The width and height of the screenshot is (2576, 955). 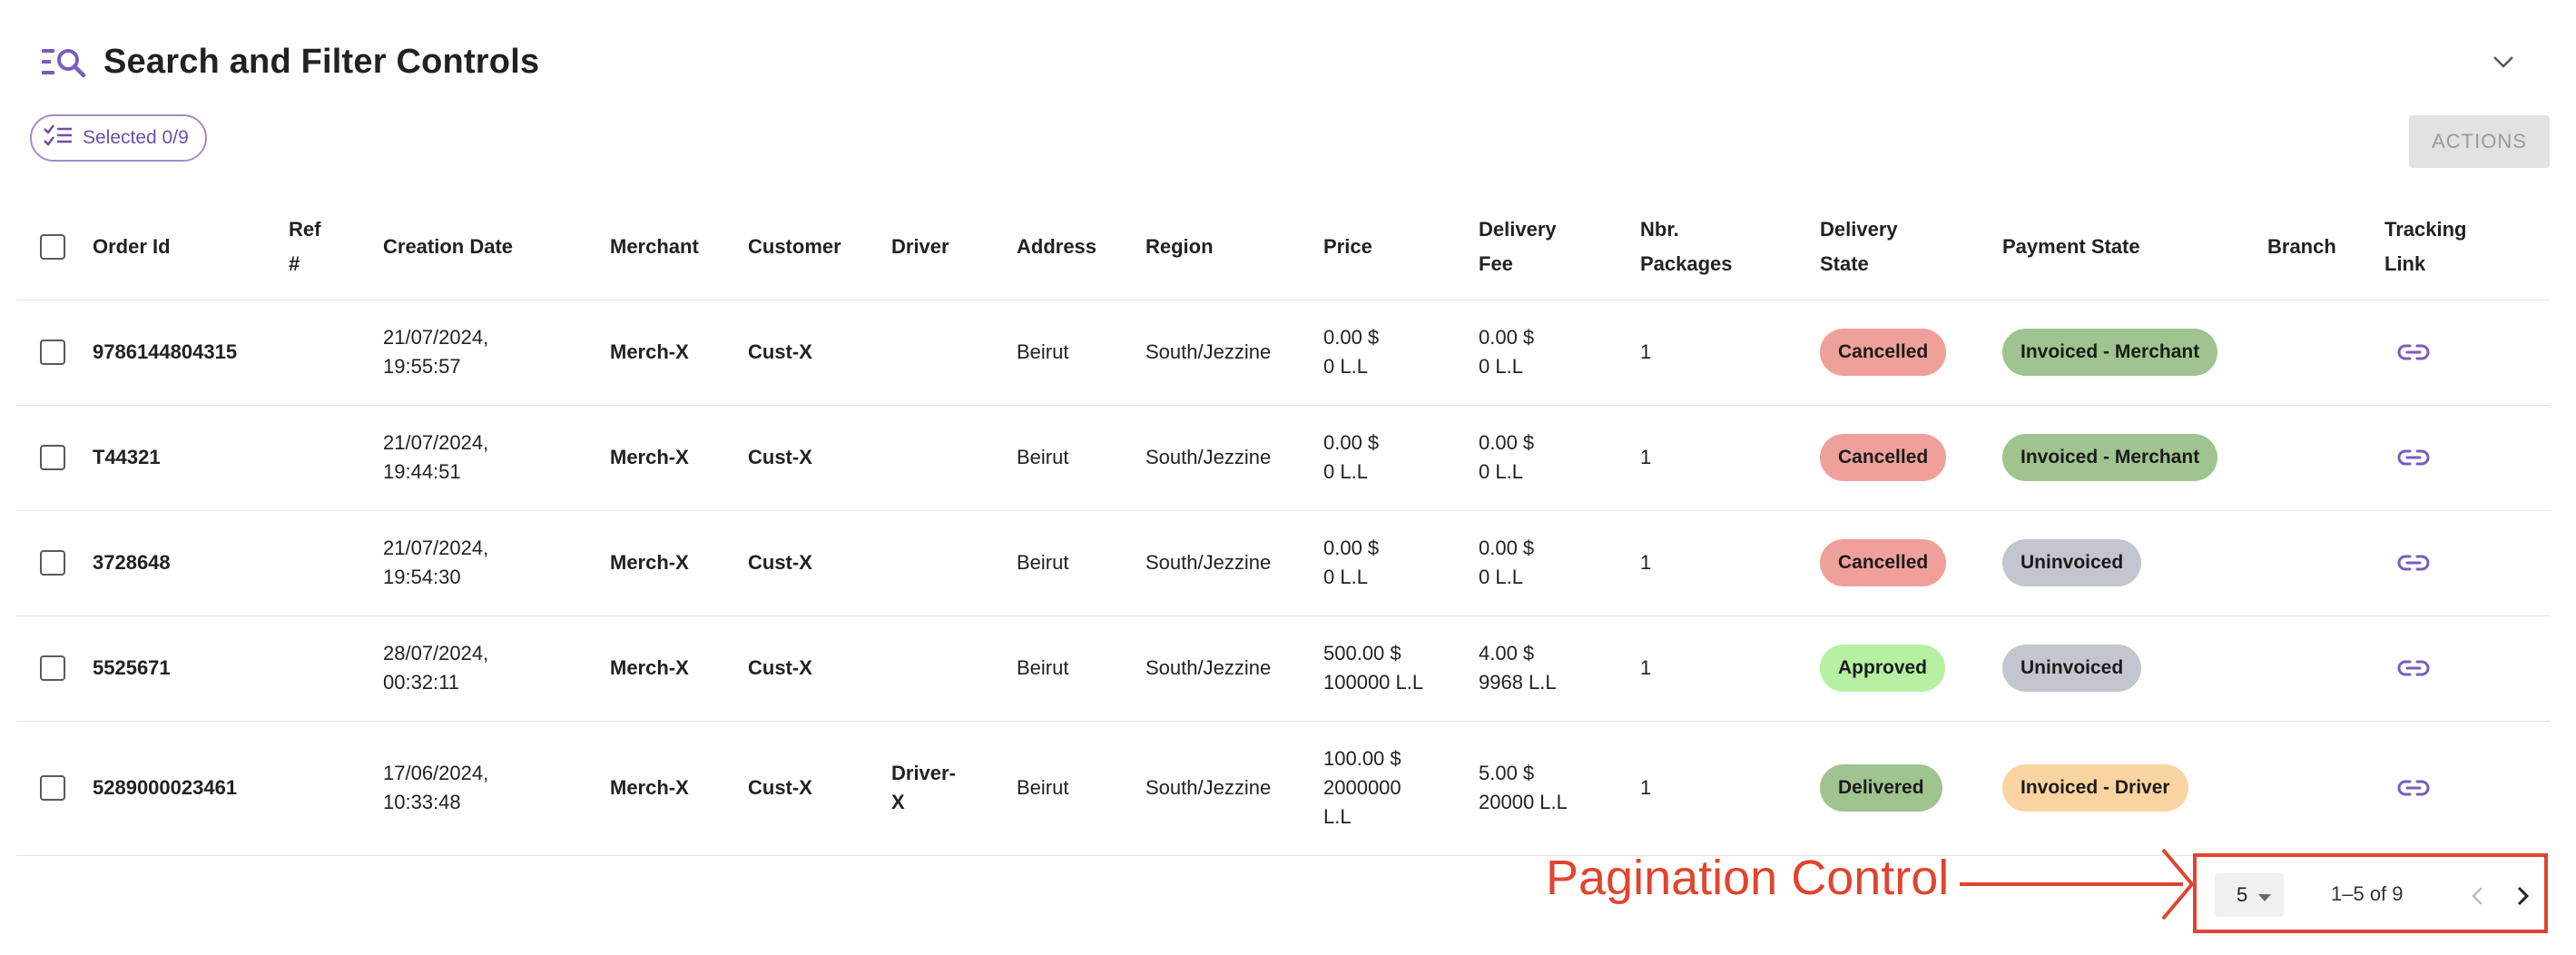 What do you see at coordinates (191, 668) in the screenshot?
I see `order-id-cell: 5525671` at bounding box center [191, 668].